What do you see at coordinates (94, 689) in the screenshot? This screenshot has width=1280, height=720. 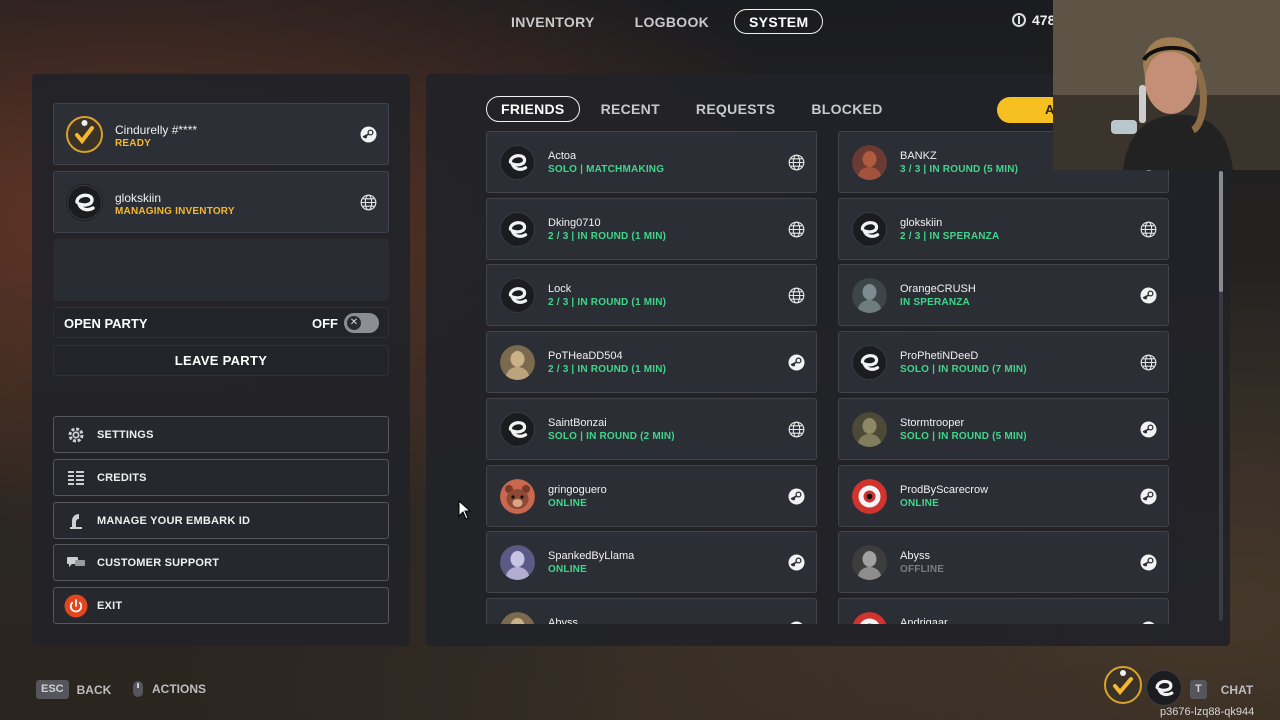 I see `back-label: BACK` at bounding box center [94, 689].